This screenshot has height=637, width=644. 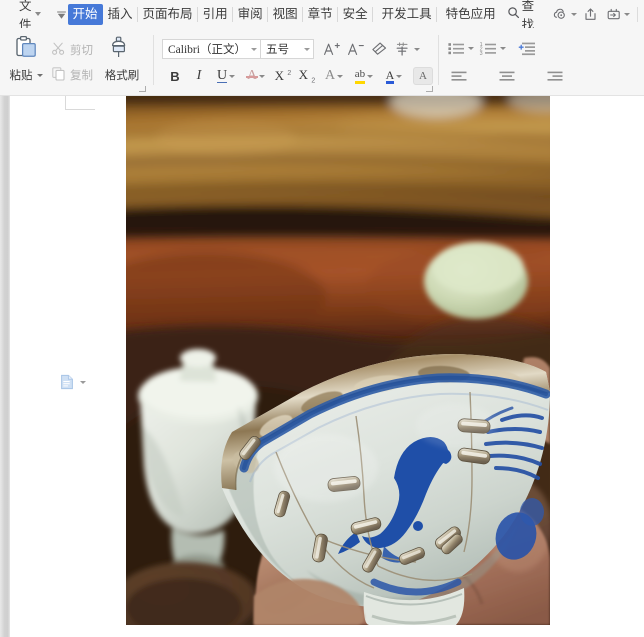 What do you see at coordinates (591, 14) in the screenshot?
I see `share-export-icon` at bounding box center [591, 14].